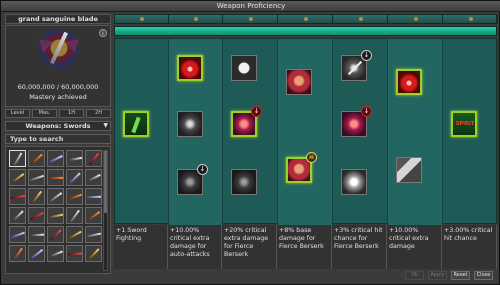  What do you see at coordinates (105, 182) in the screenshot?
I see `weapon-list-scroll-thumb` at bounding box center [105, 182].